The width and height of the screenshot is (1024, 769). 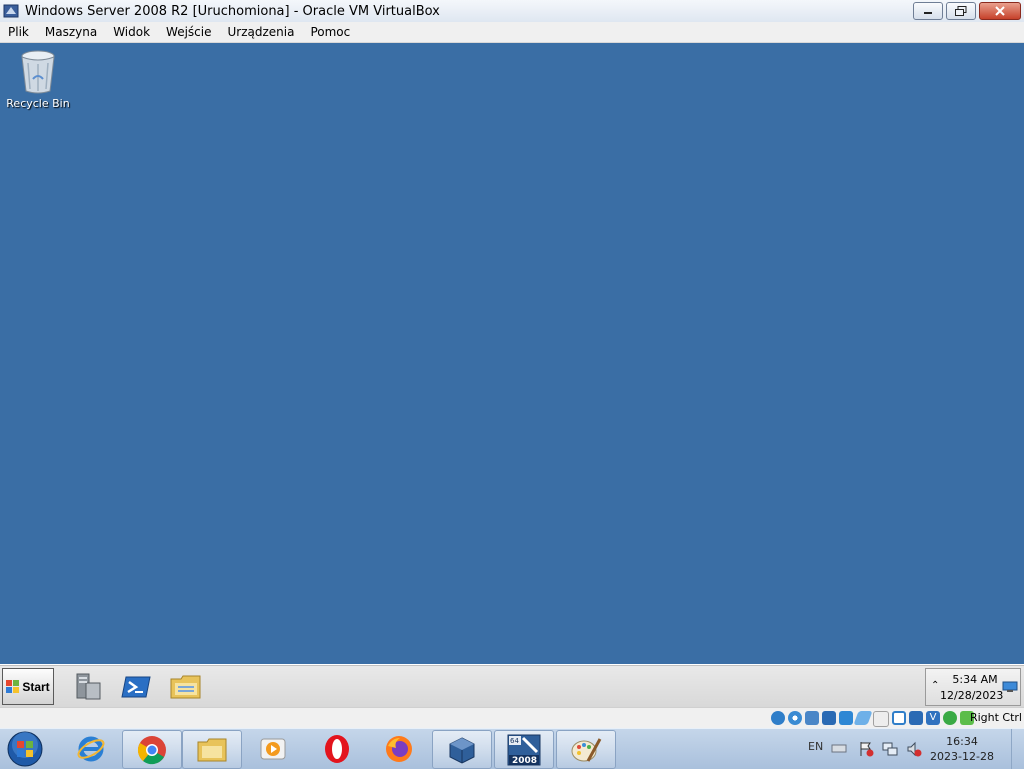 I want to click on quicklaunch-server-manager, so click(x=88, y=687).